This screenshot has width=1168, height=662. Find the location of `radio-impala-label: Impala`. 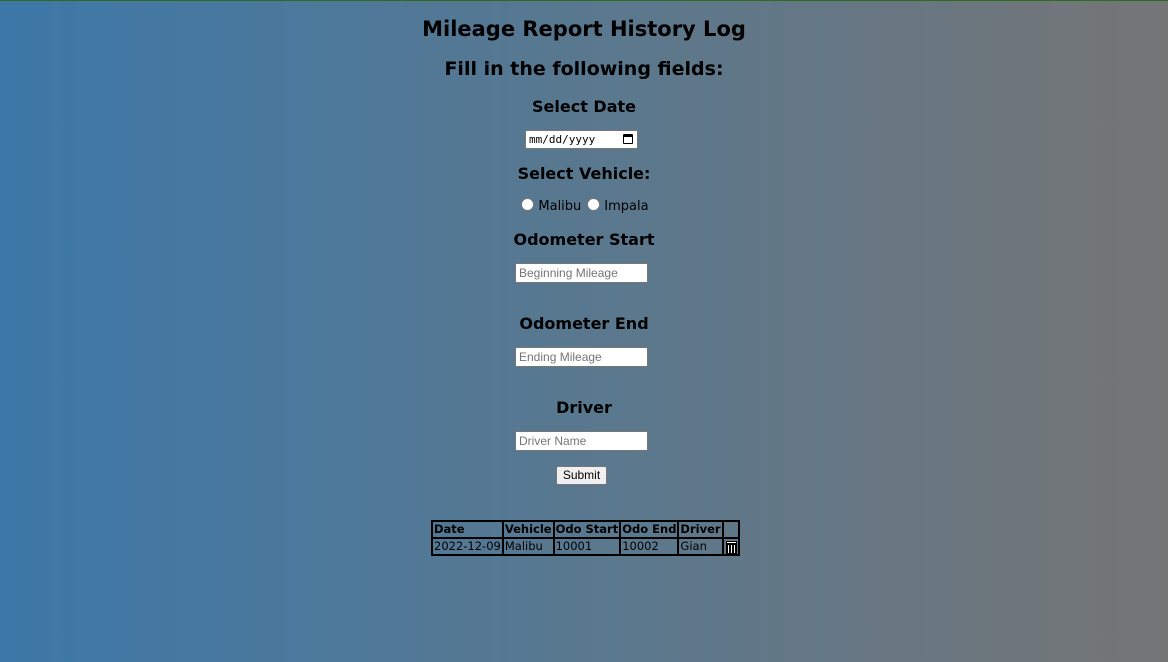

radio-impala-label: Impala is located at coordinates (626, 206).